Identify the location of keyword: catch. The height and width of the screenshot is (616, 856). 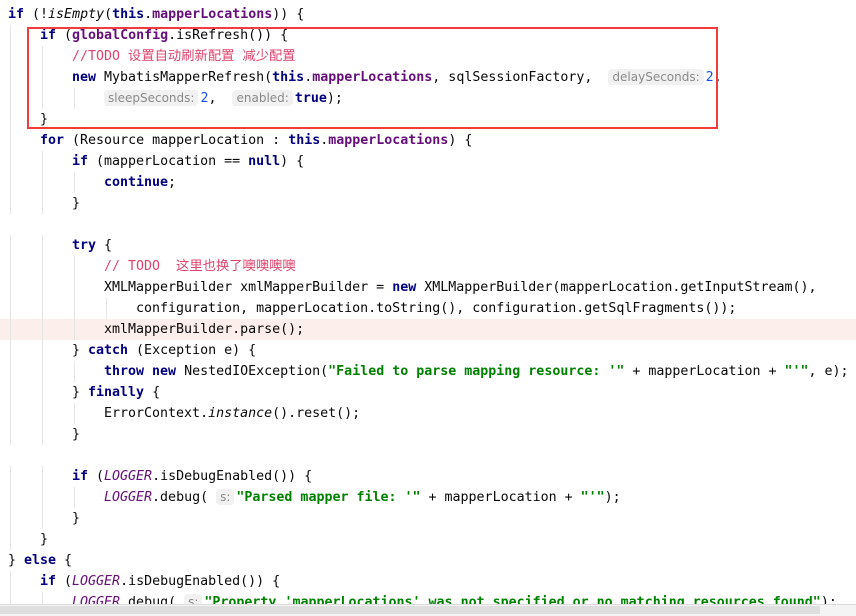
(108, 350).